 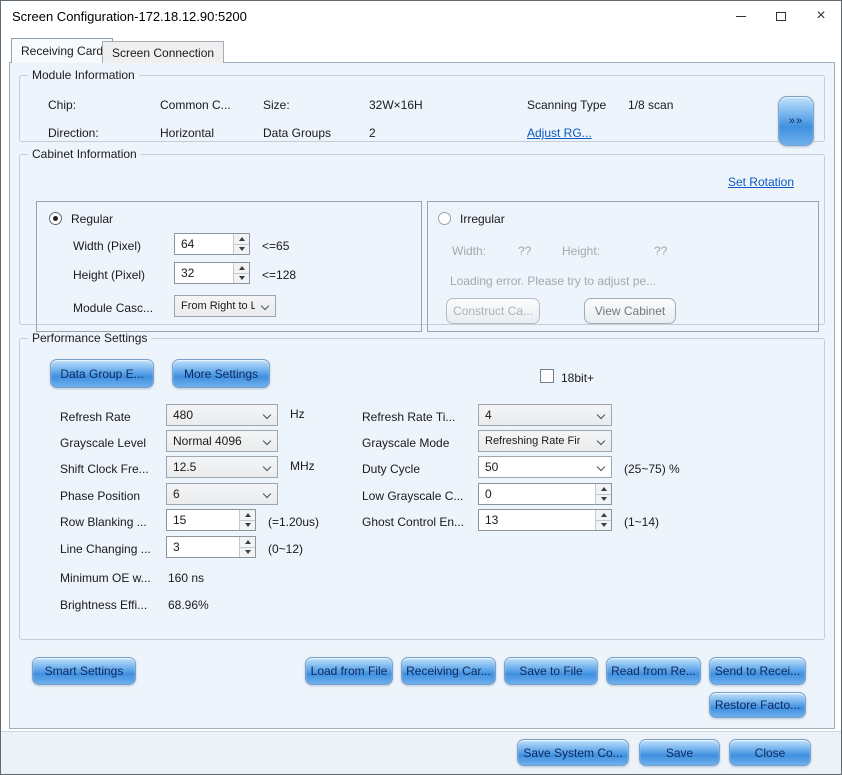 What do you see at coordinates (222, 467) in the screenshot?
I see `shift-clock-dropdown: 12.5` at bounding box center [222, 467].